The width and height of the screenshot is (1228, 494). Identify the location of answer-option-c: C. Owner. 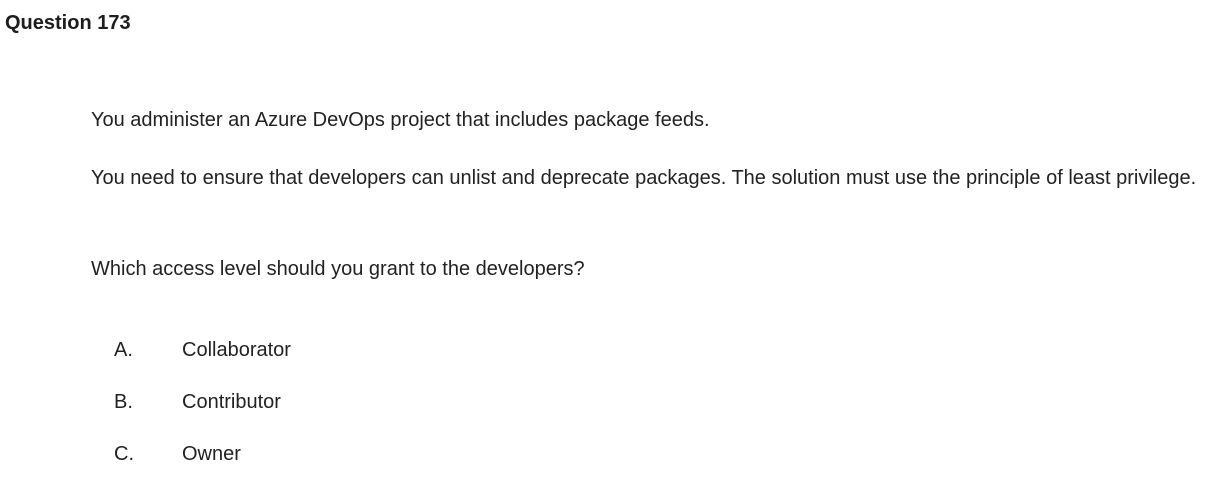
(314, 454).